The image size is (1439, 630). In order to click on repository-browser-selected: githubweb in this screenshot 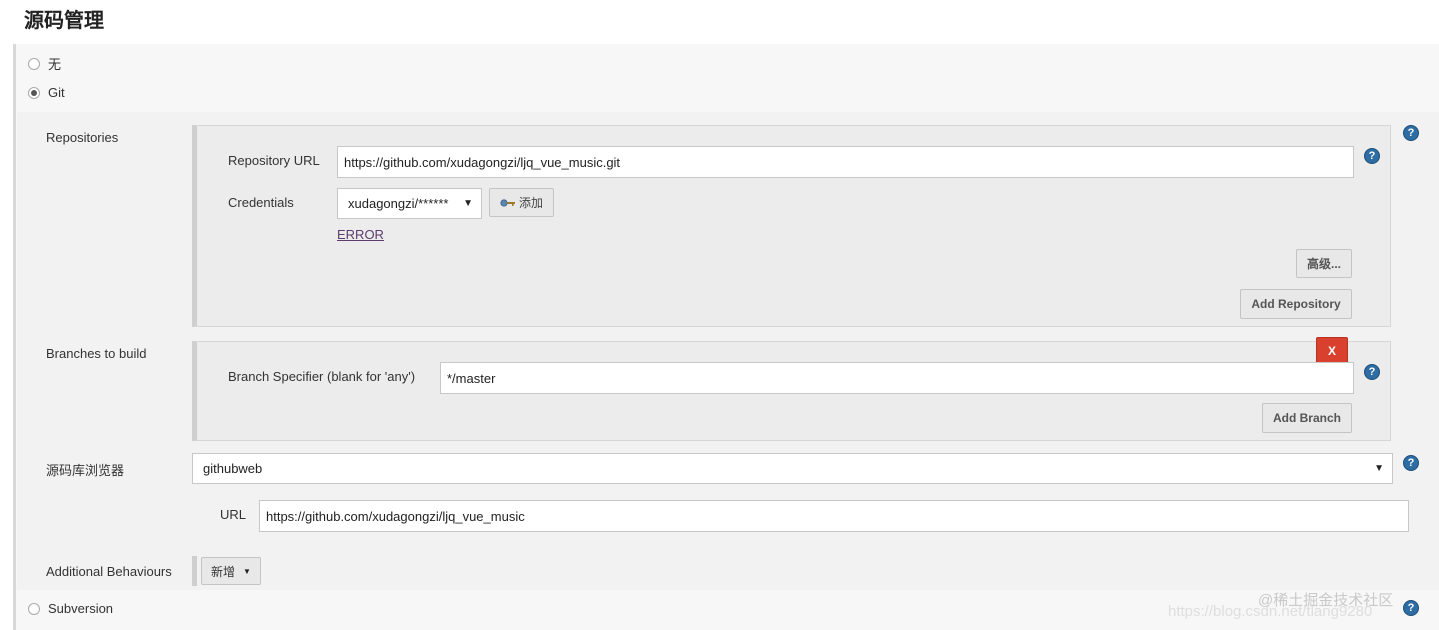, I will do `click(233, 468)`.